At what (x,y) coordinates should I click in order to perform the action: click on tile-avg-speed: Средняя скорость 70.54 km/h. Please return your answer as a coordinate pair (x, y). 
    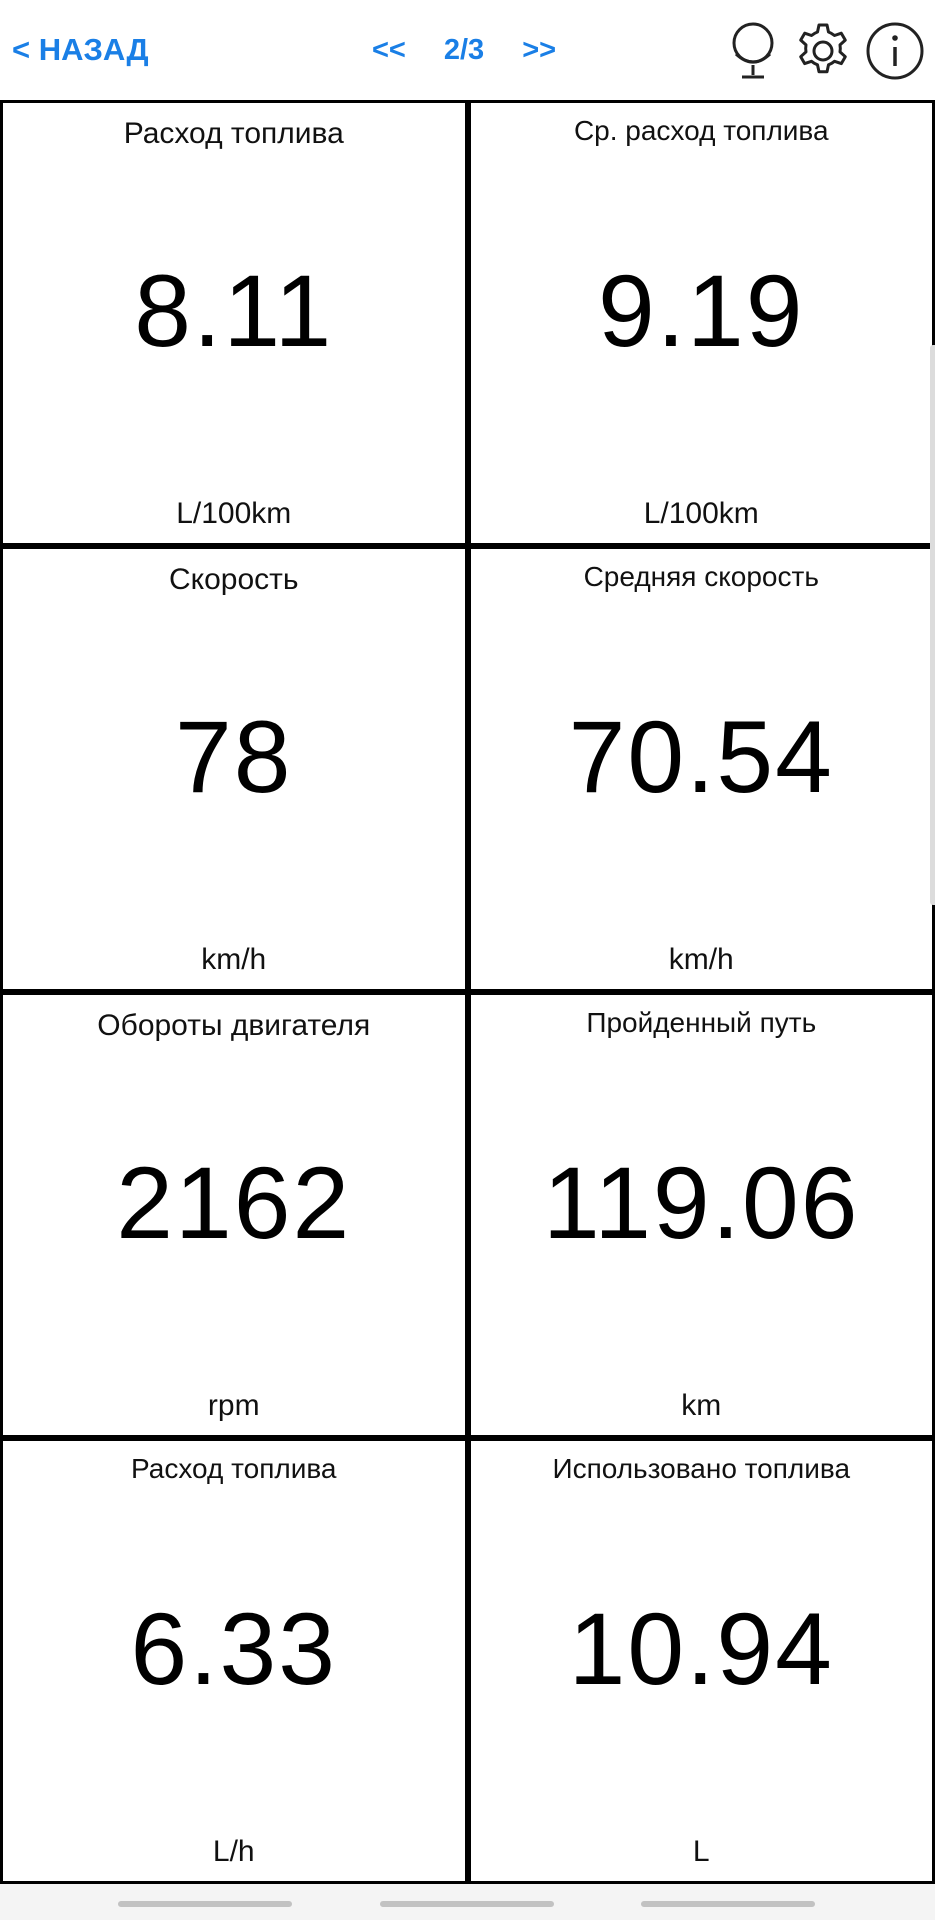
    Looking at the image, I should click on (701, 769).